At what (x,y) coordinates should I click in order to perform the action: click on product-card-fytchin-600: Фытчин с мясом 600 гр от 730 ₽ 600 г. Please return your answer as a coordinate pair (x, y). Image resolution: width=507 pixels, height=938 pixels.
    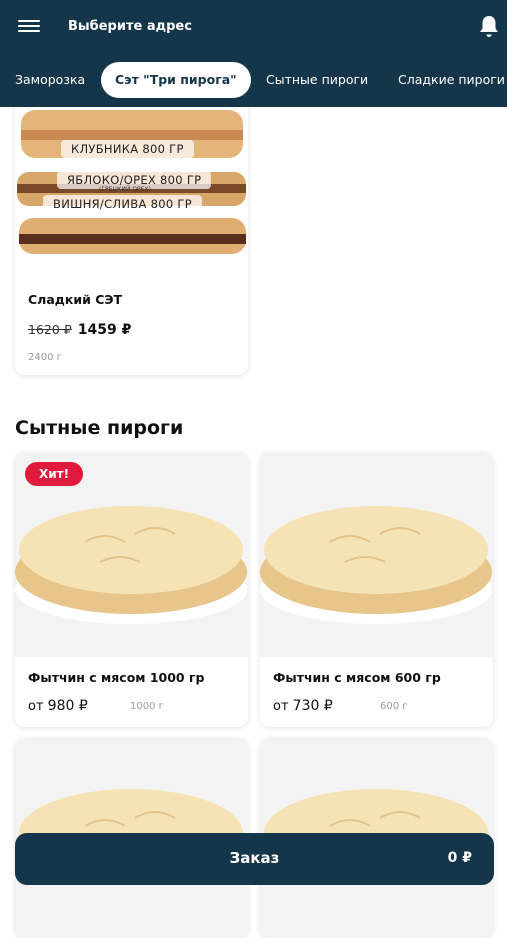
    Looking at the image, I should click on (376, 589).